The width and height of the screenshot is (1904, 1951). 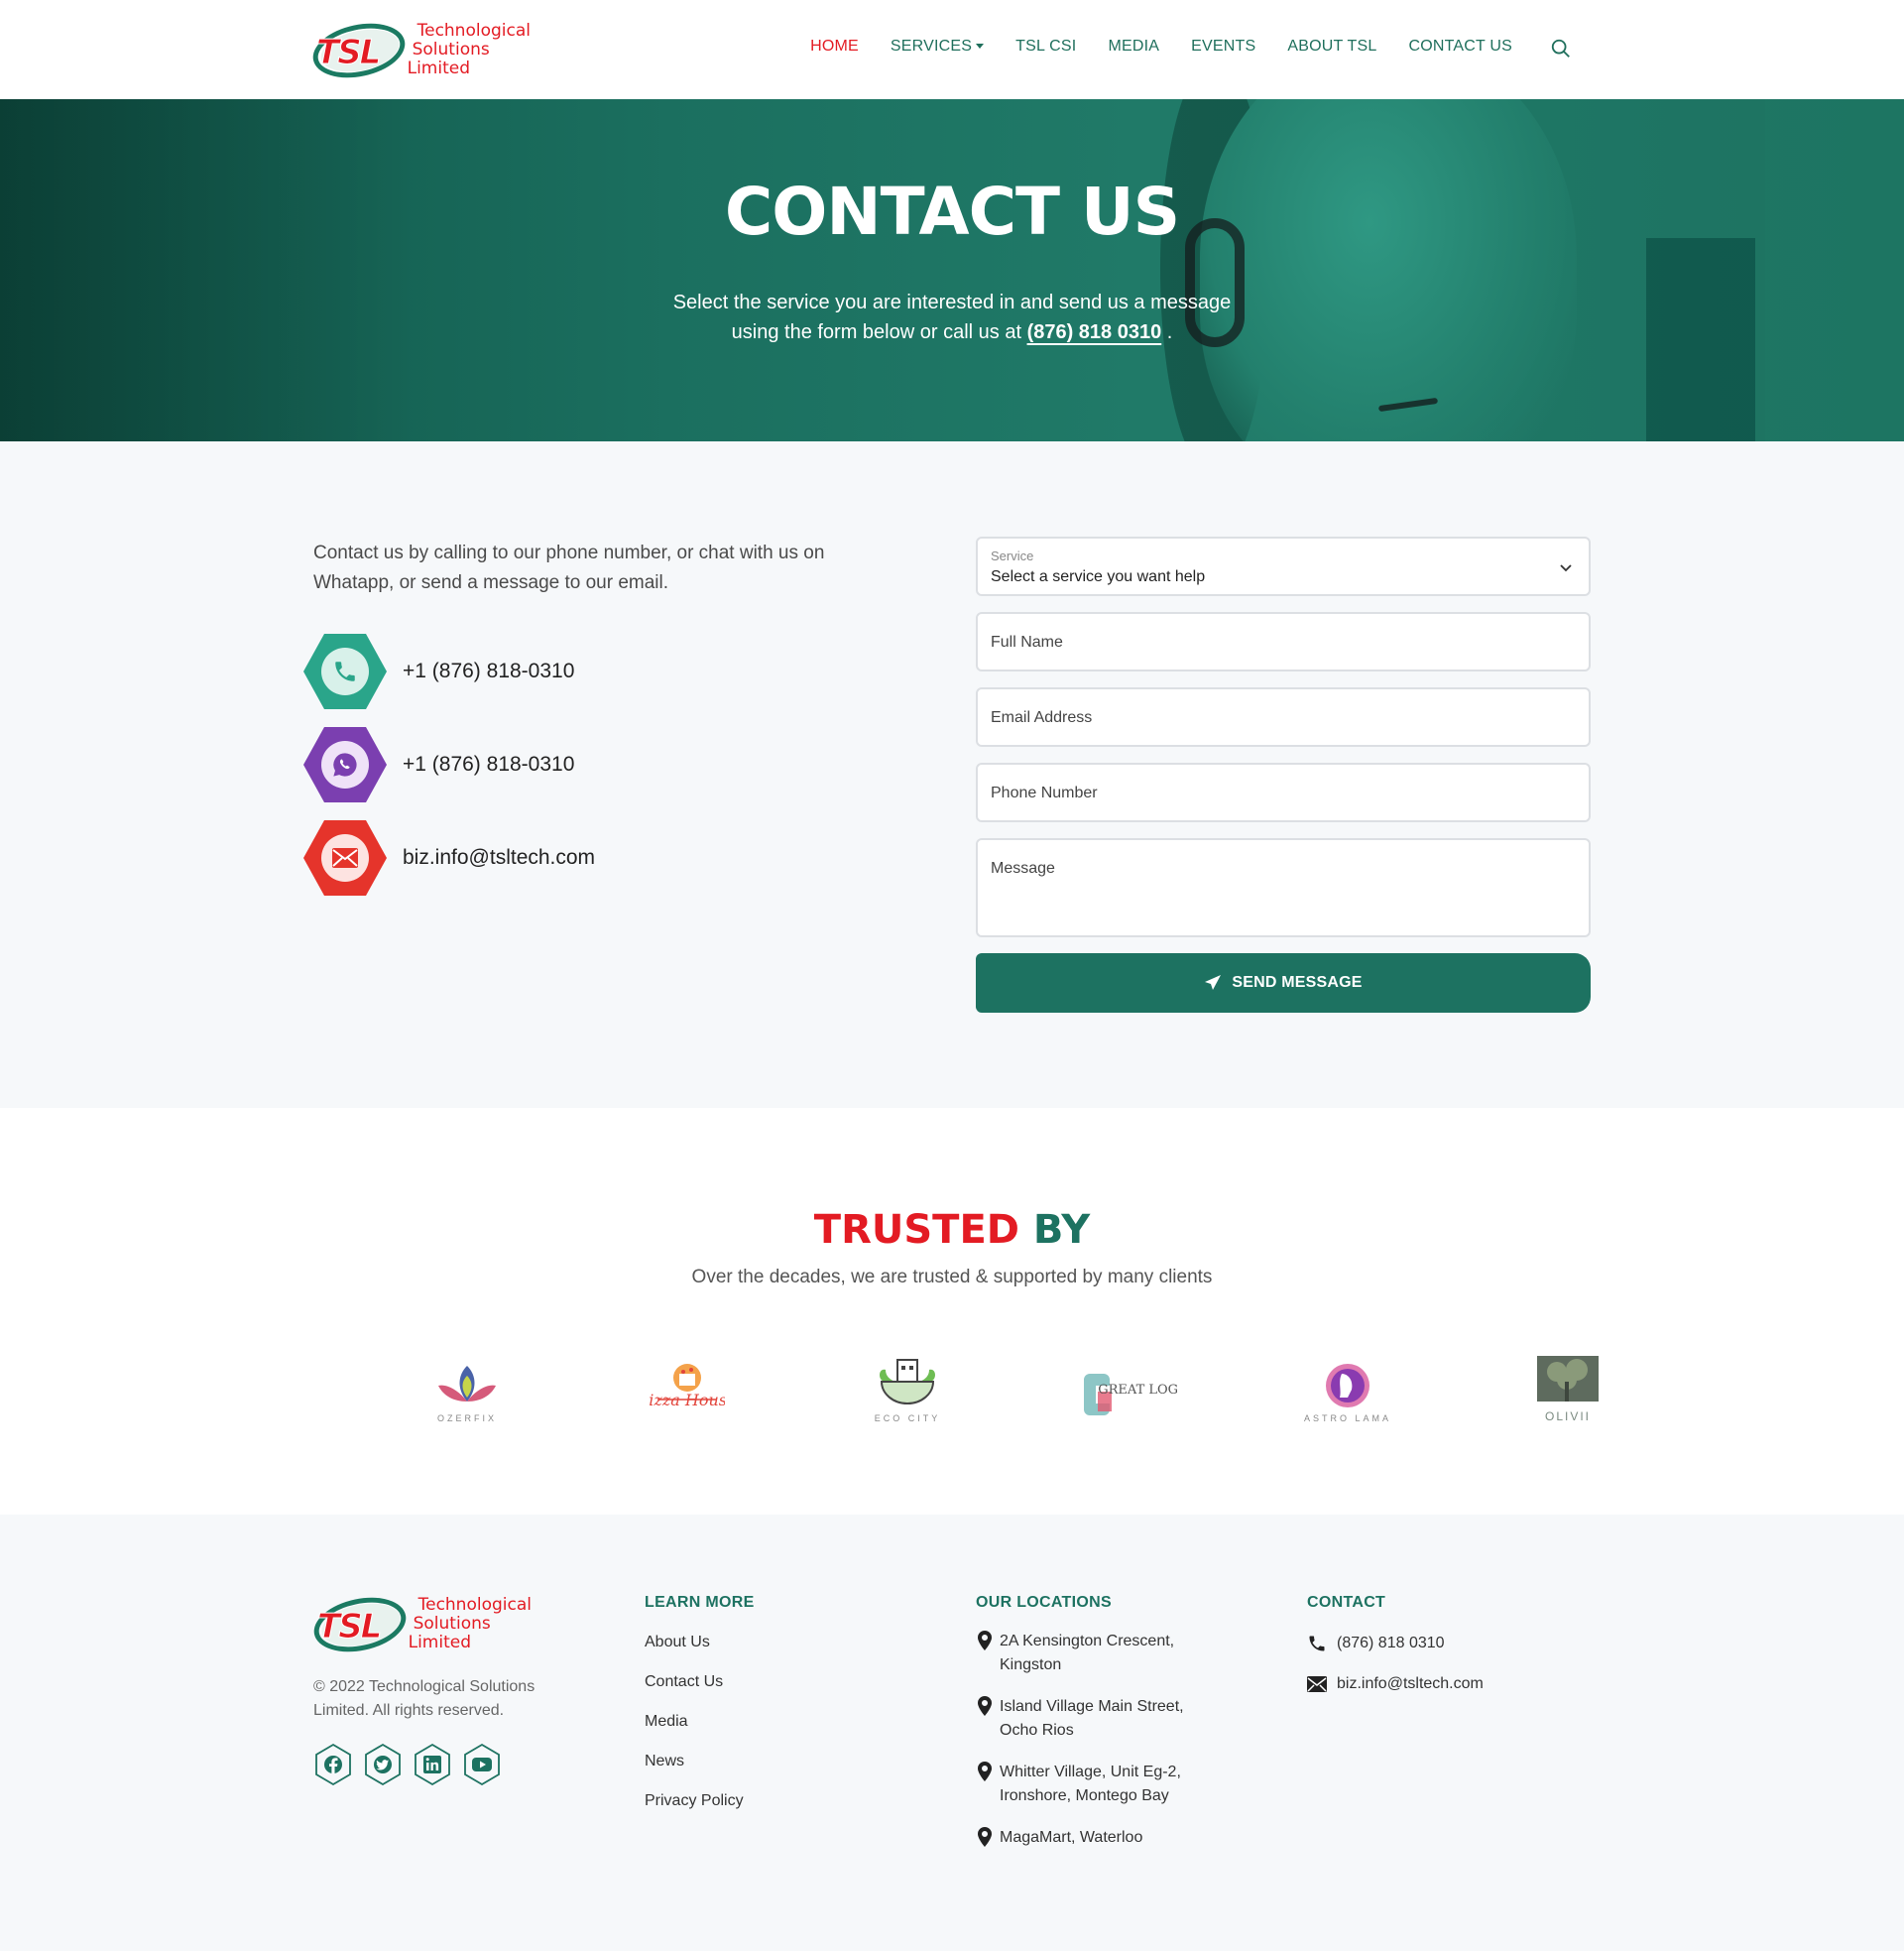 What do you see at coordinates (1283, 887) in the screenshot?
I see `message-field: Message` at bounding box center [1283, 887].